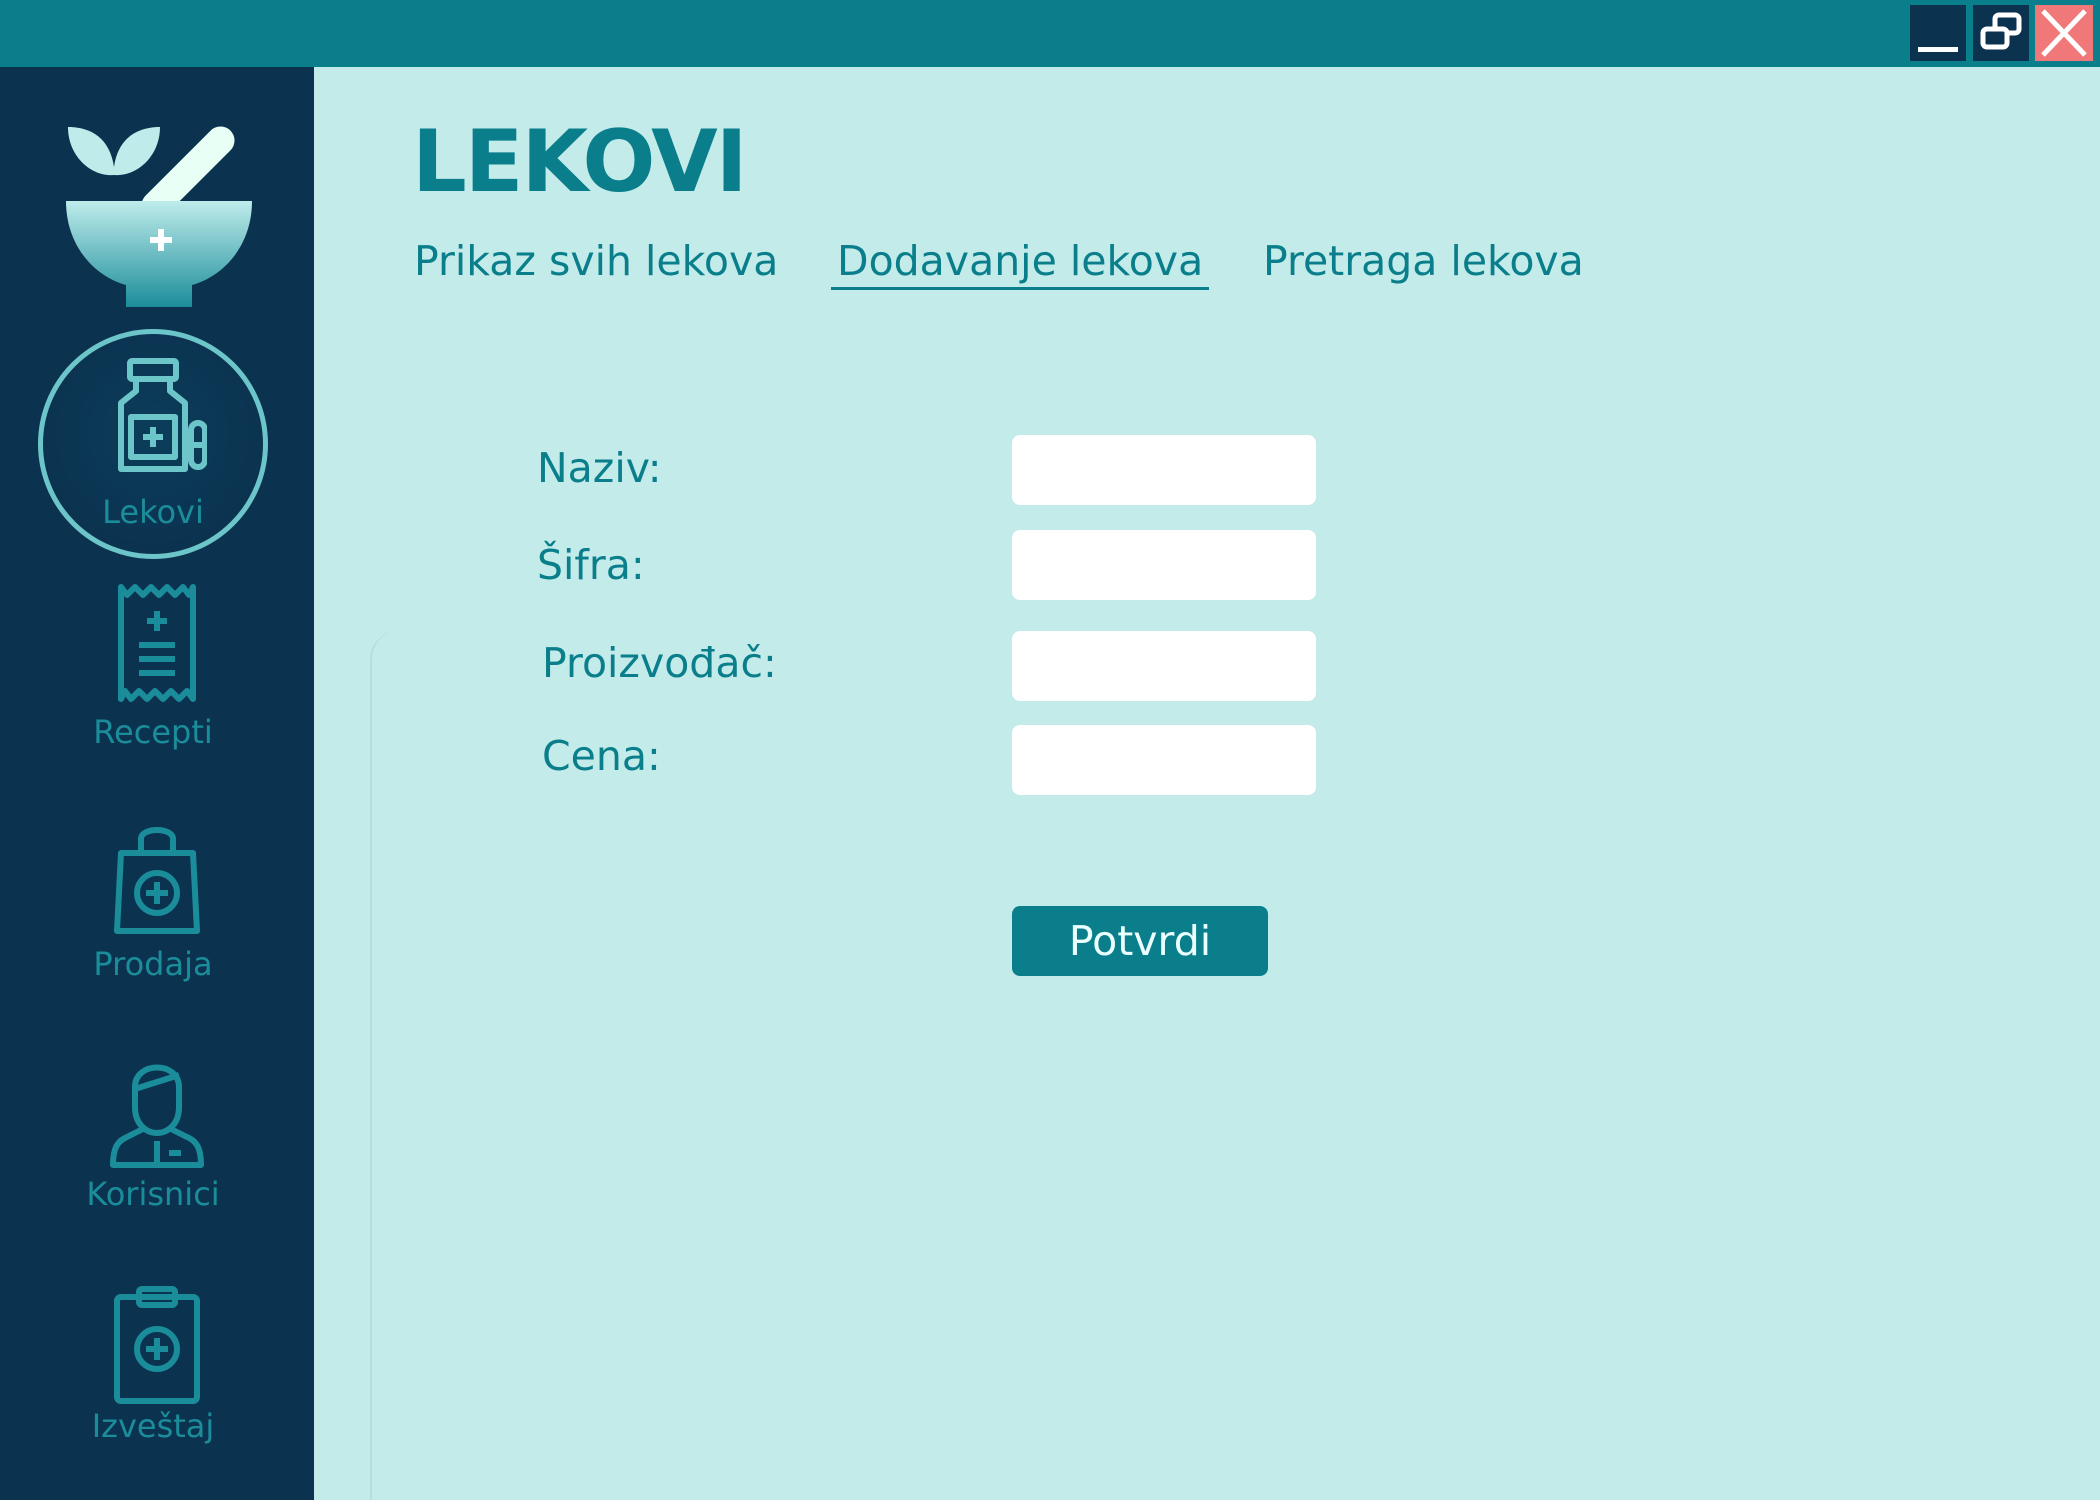 The width and height of the screenshot is (2100, 1500). Describe the element at coordinates (591, 565) in the screenshot. I see `sifra-label: Šifra:` at that location.